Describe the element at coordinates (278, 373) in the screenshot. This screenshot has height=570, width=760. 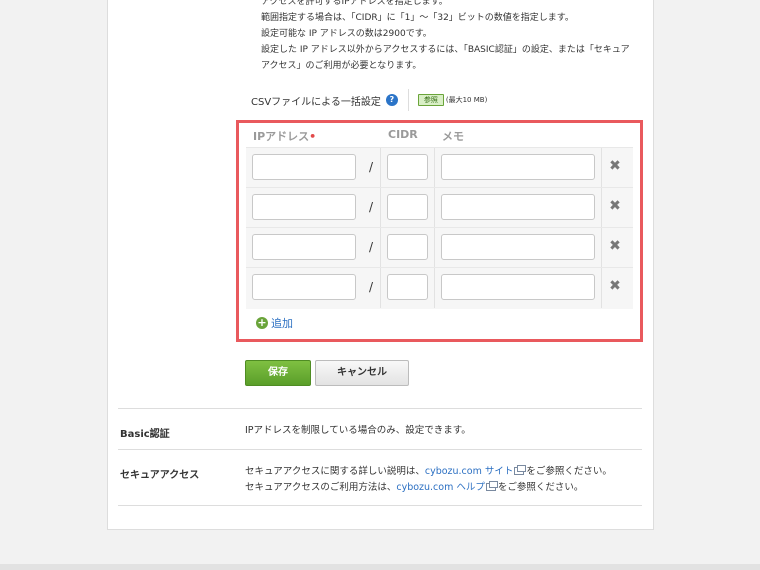
I see `save-button: 保存` at that location.